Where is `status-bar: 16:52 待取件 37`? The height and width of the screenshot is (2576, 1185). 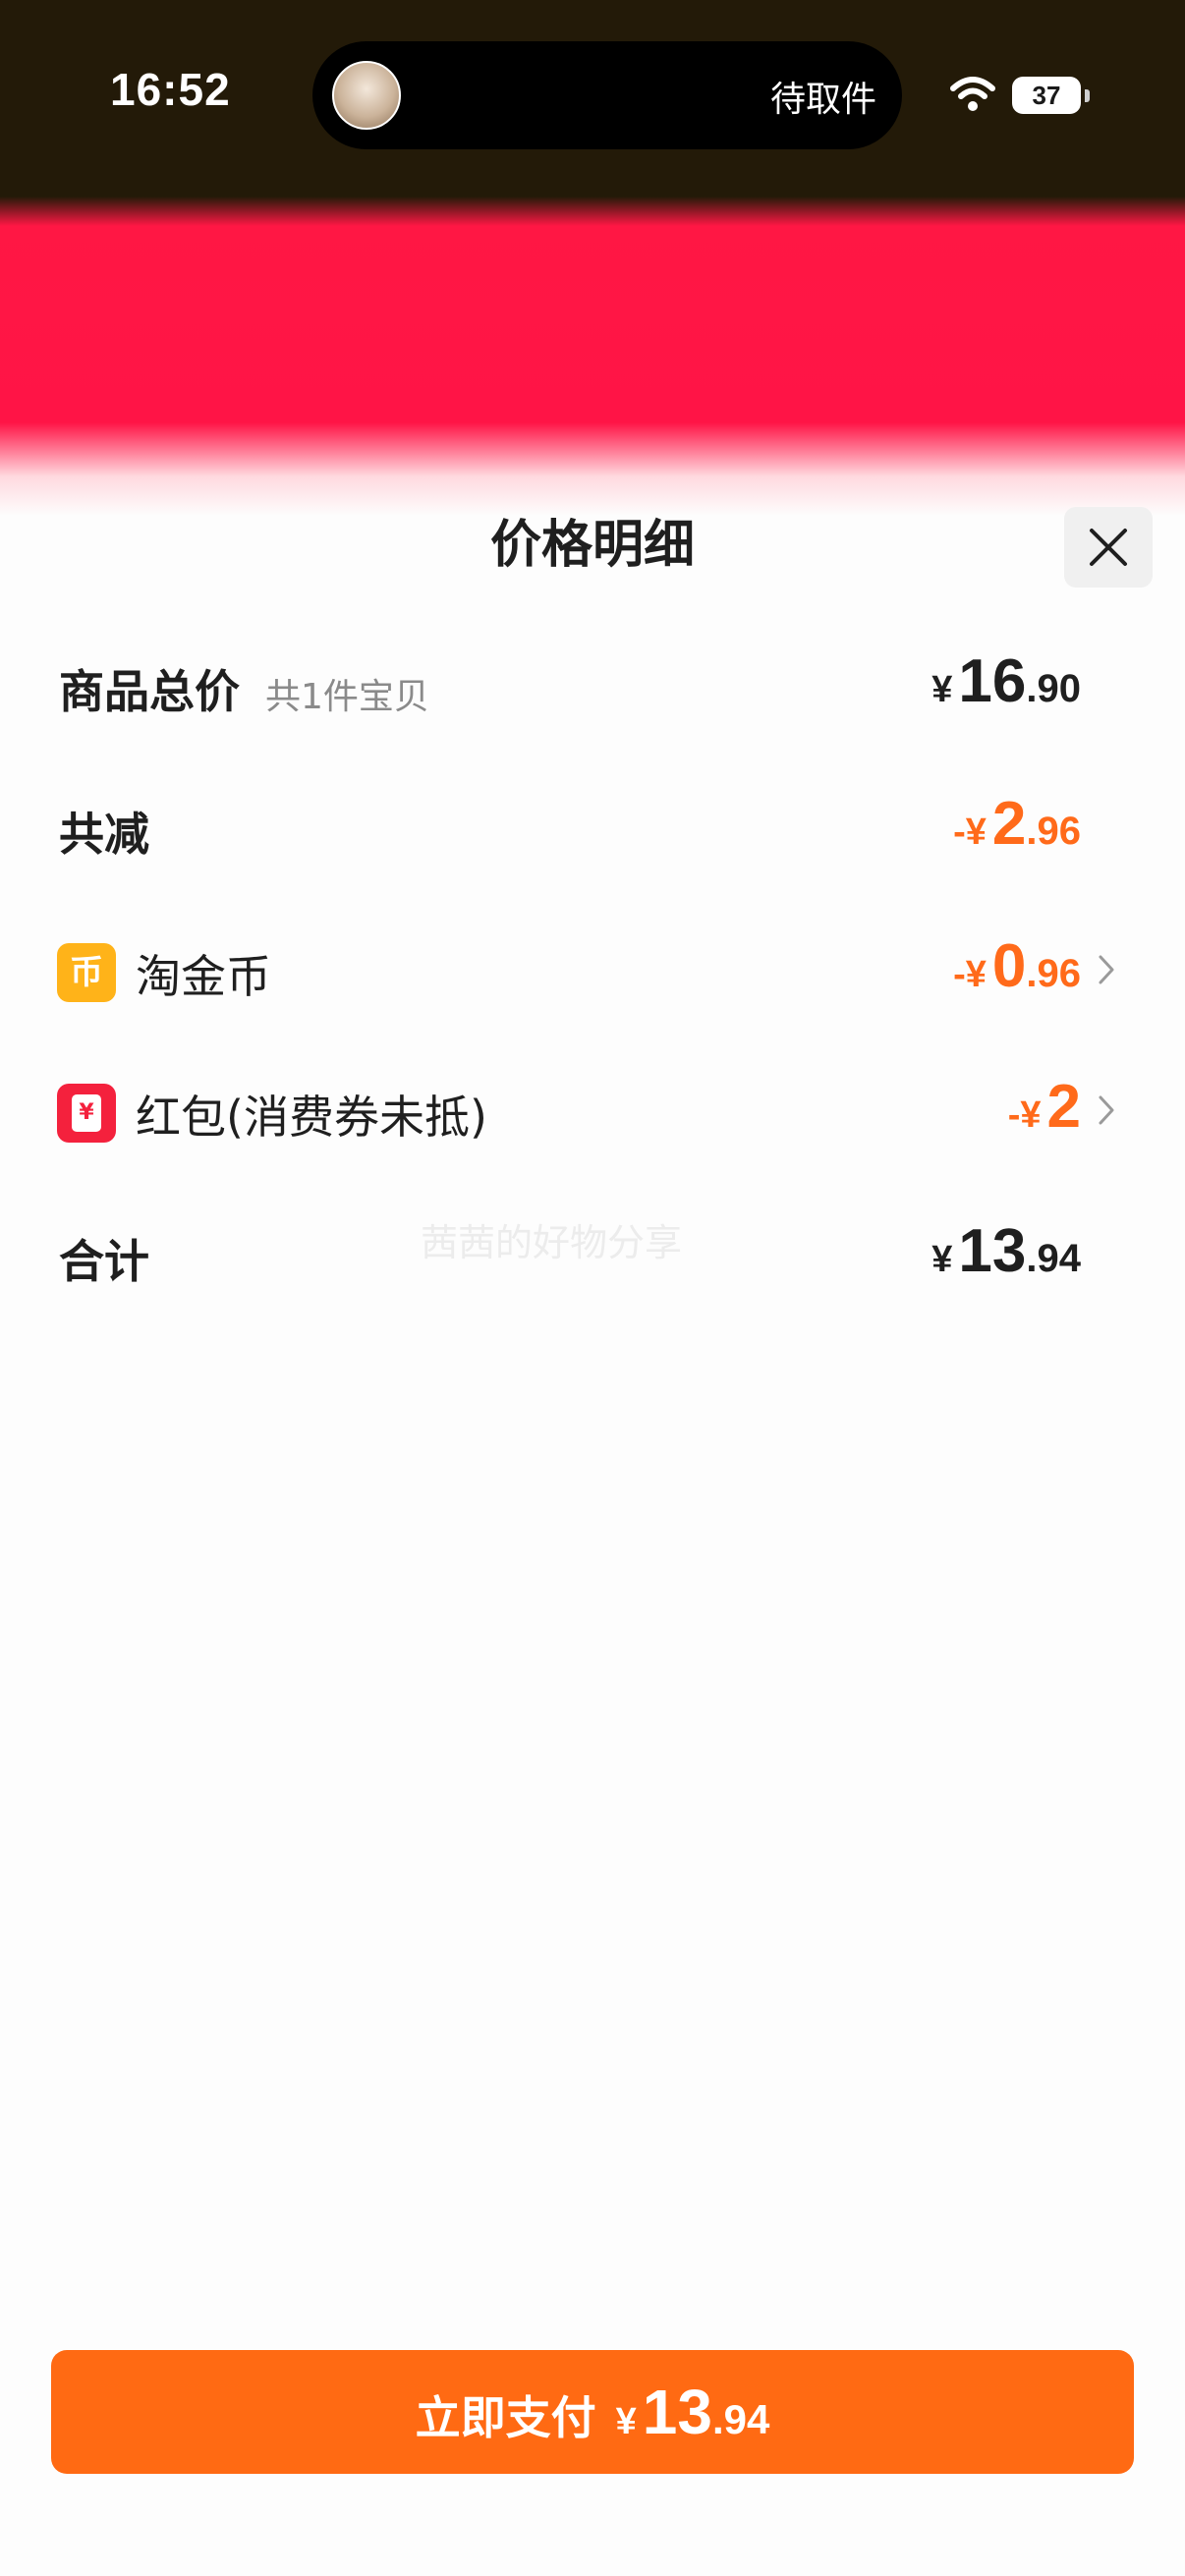 status-bar: 16:52 待取件 37 is located at coordinates (592, 98).